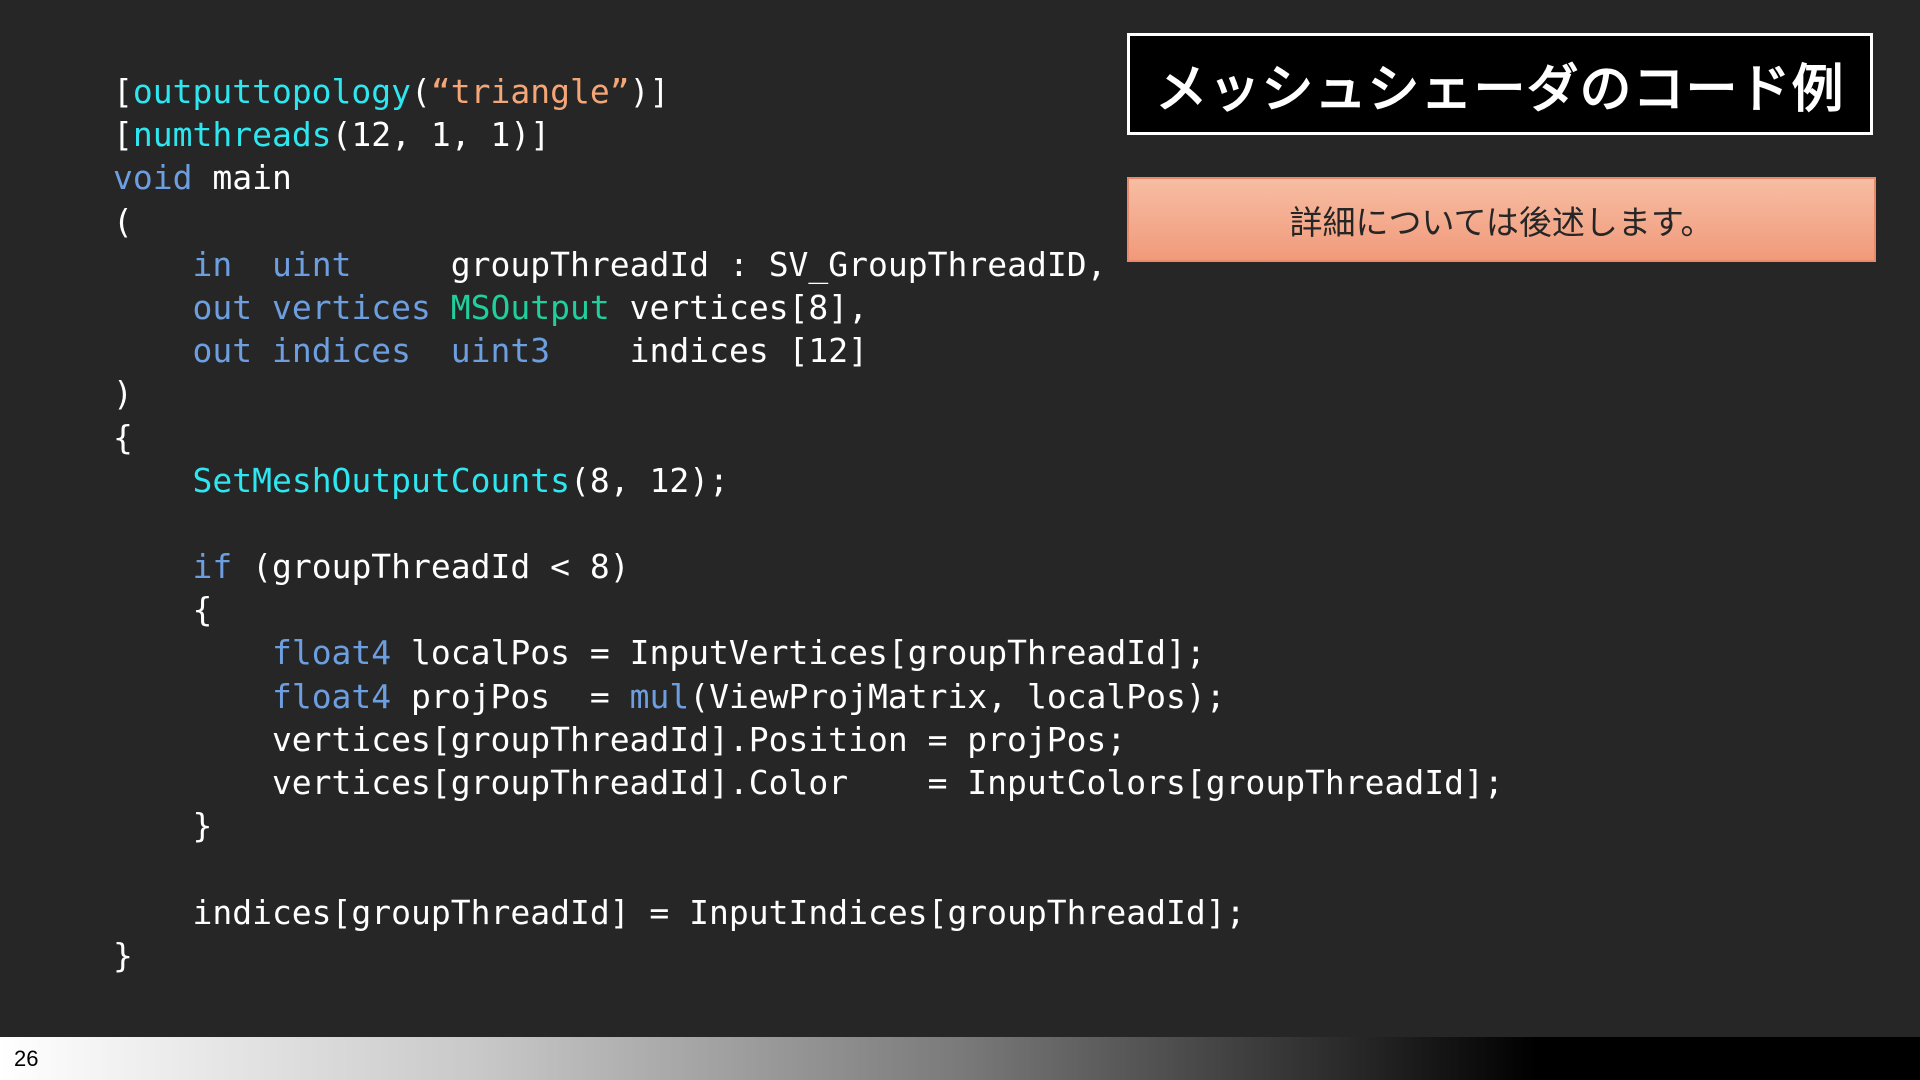  Describe the element at coordinates (649, 91) in the screenshot. I see `code-token-plain: )]` at that location.